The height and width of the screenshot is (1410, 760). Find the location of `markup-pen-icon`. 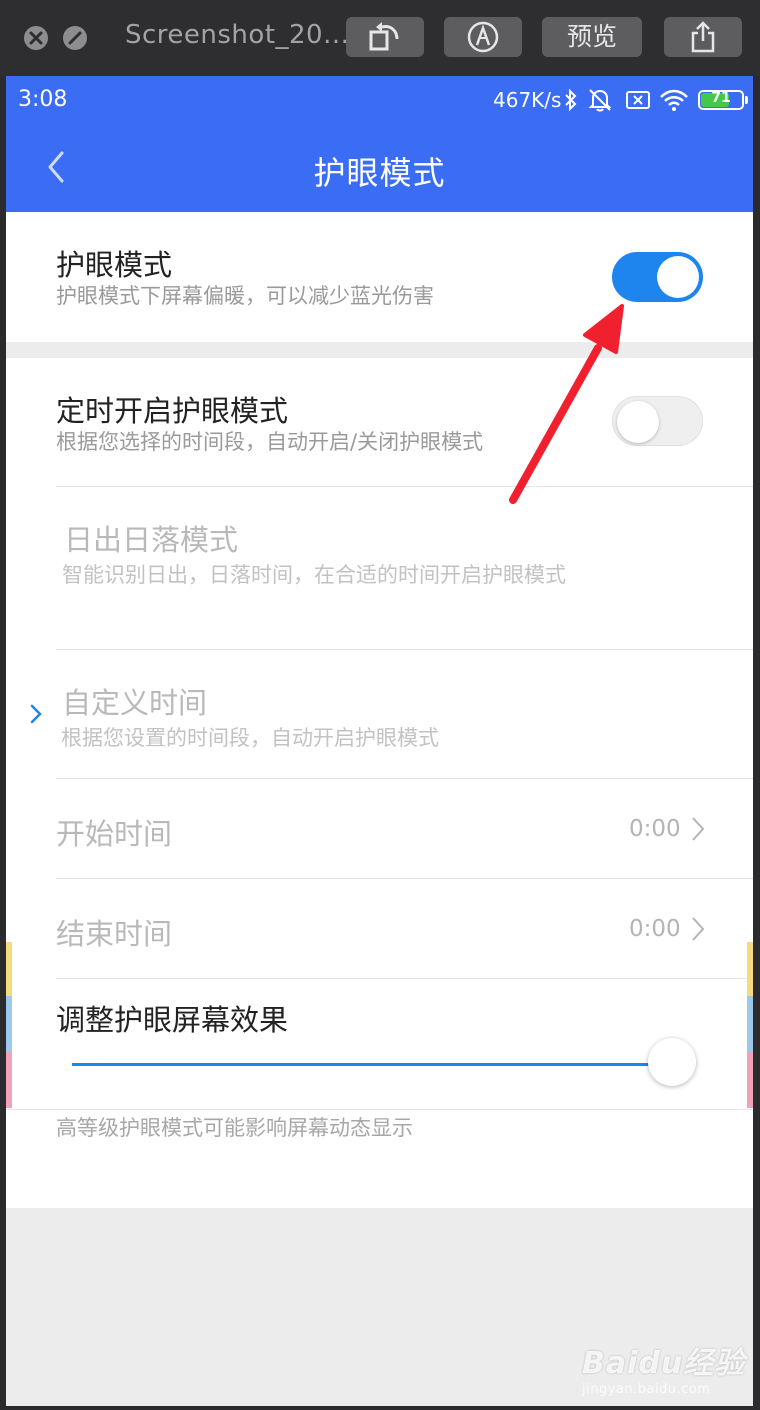

markup-pen-icon is located at coordinates (483, 37).